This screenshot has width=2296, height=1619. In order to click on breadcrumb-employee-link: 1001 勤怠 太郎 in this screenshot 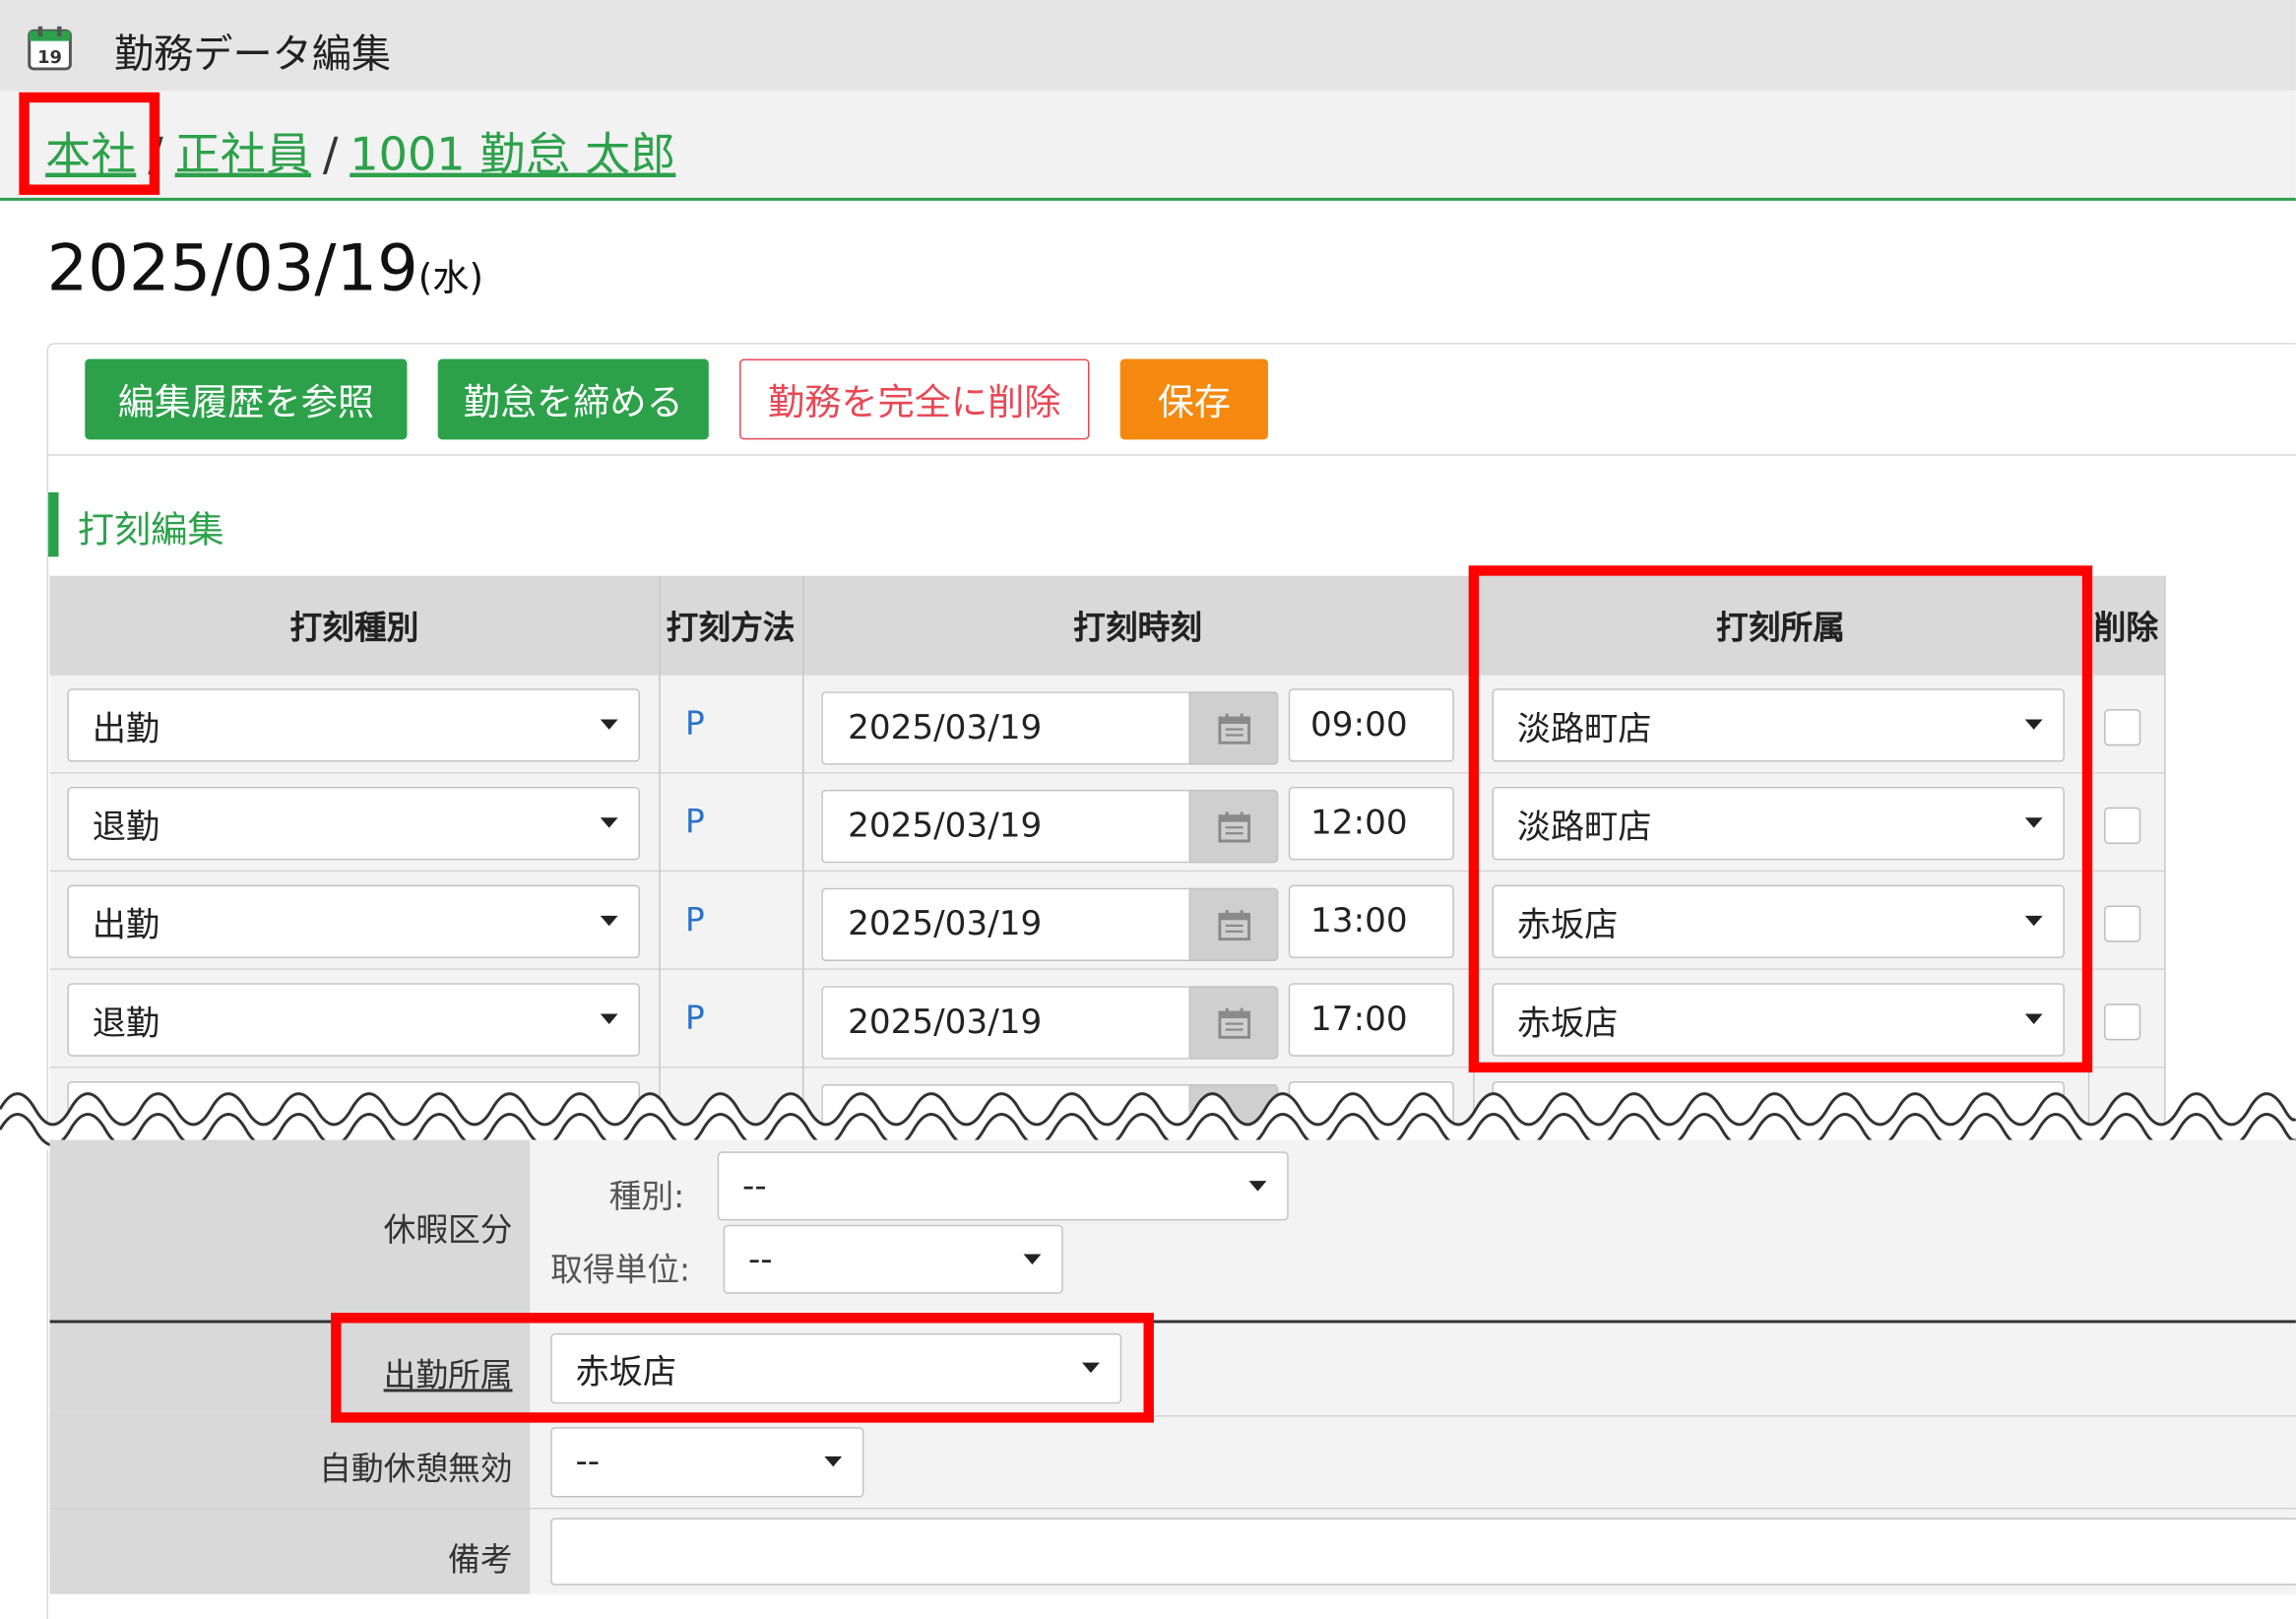, I will do `click(512, 155)`.